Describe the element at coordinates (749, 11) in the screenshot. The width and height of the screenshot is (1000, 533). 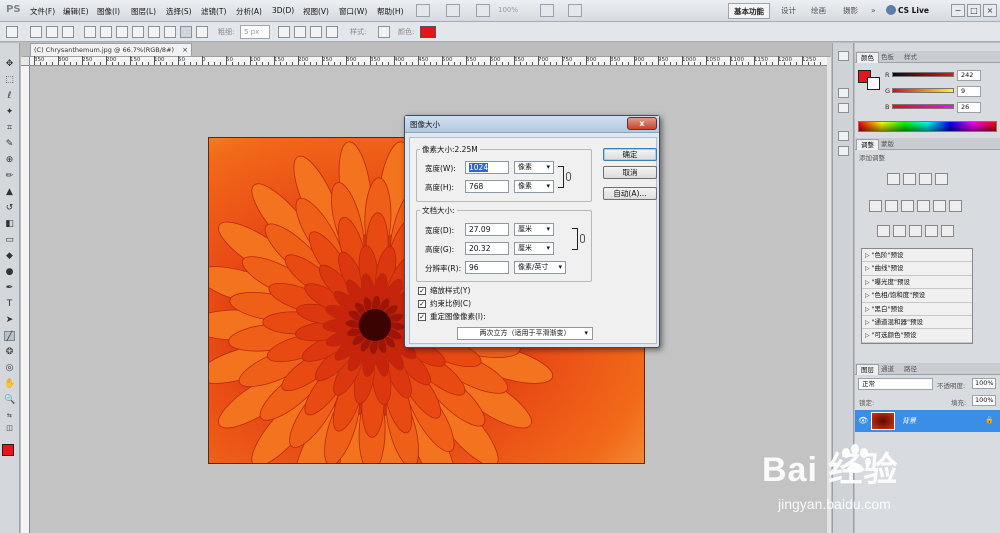
I see `workspace-essentials: 基本功能` at that location.